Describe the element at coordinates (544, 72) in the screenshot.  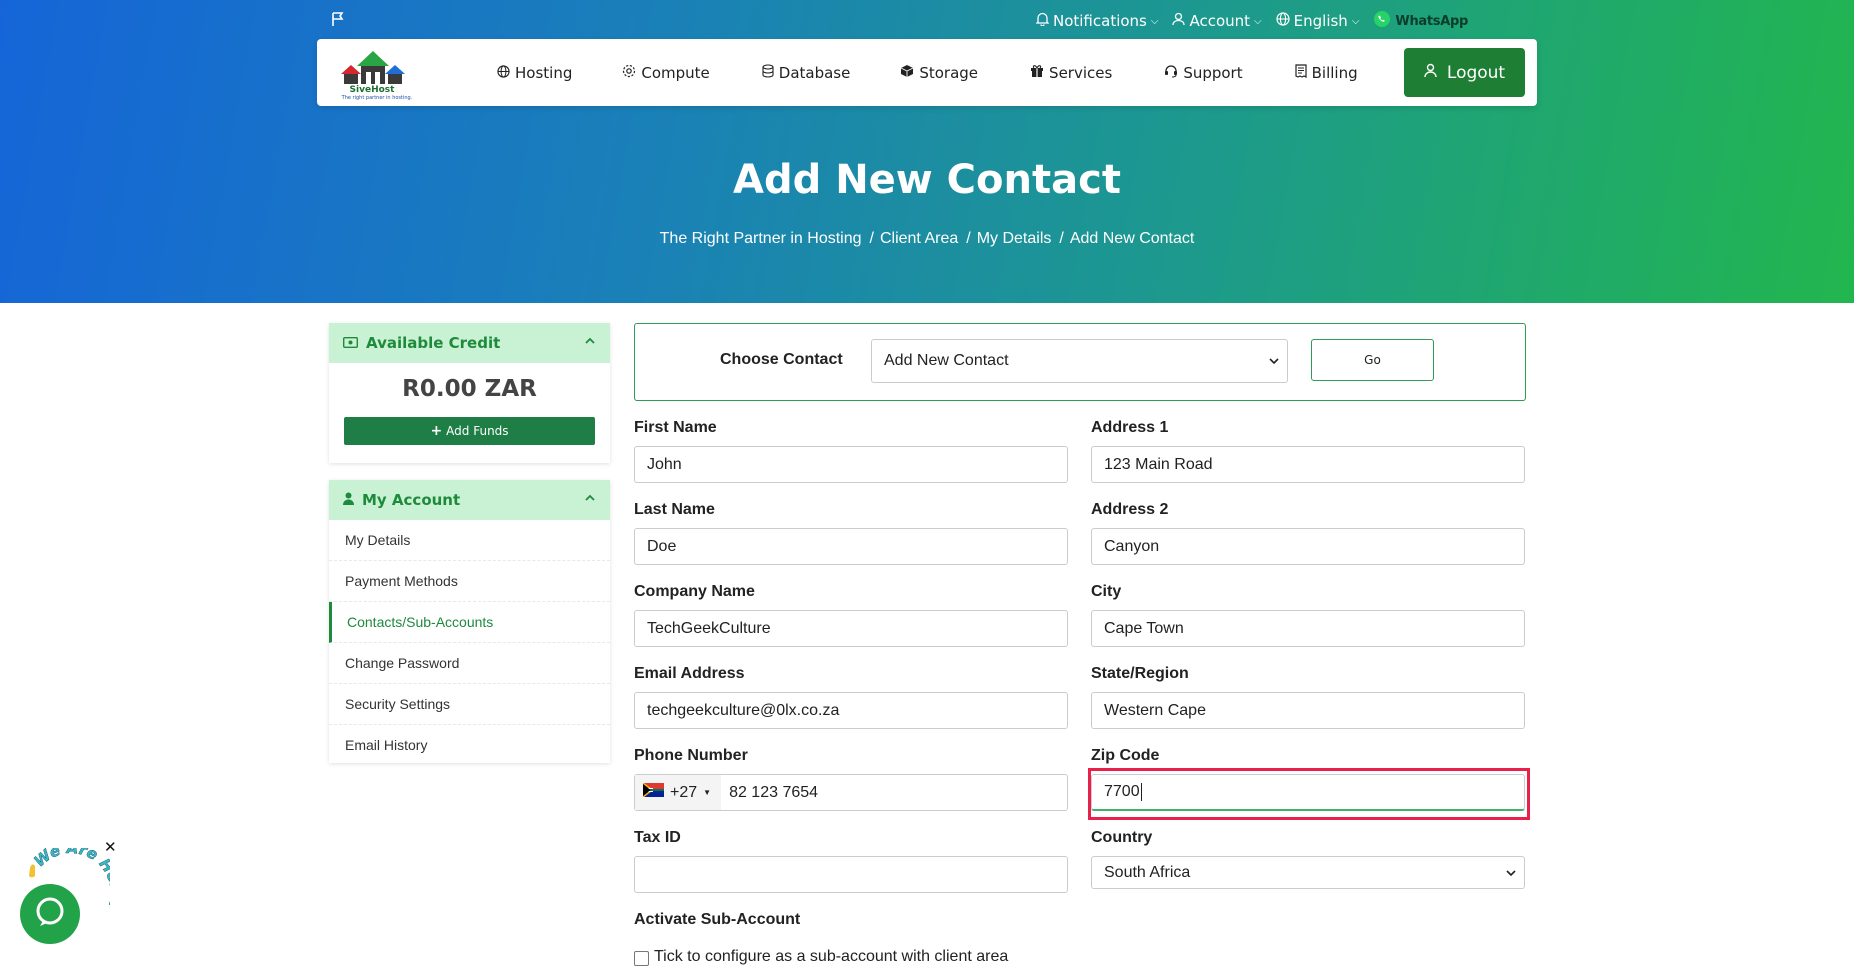
I see `nav-hosting-label: Hosting` at that location.